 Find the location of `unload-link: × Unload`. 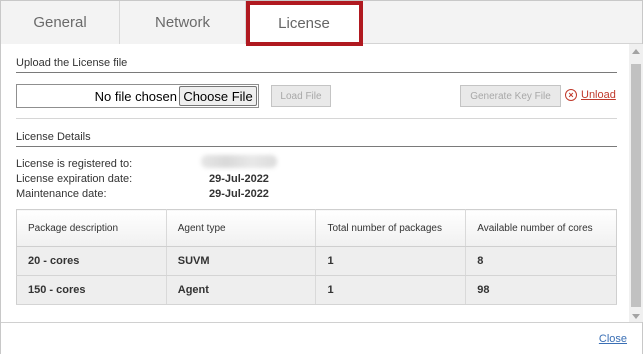

unload-link: × Unload is located at coordinates (590, 95).